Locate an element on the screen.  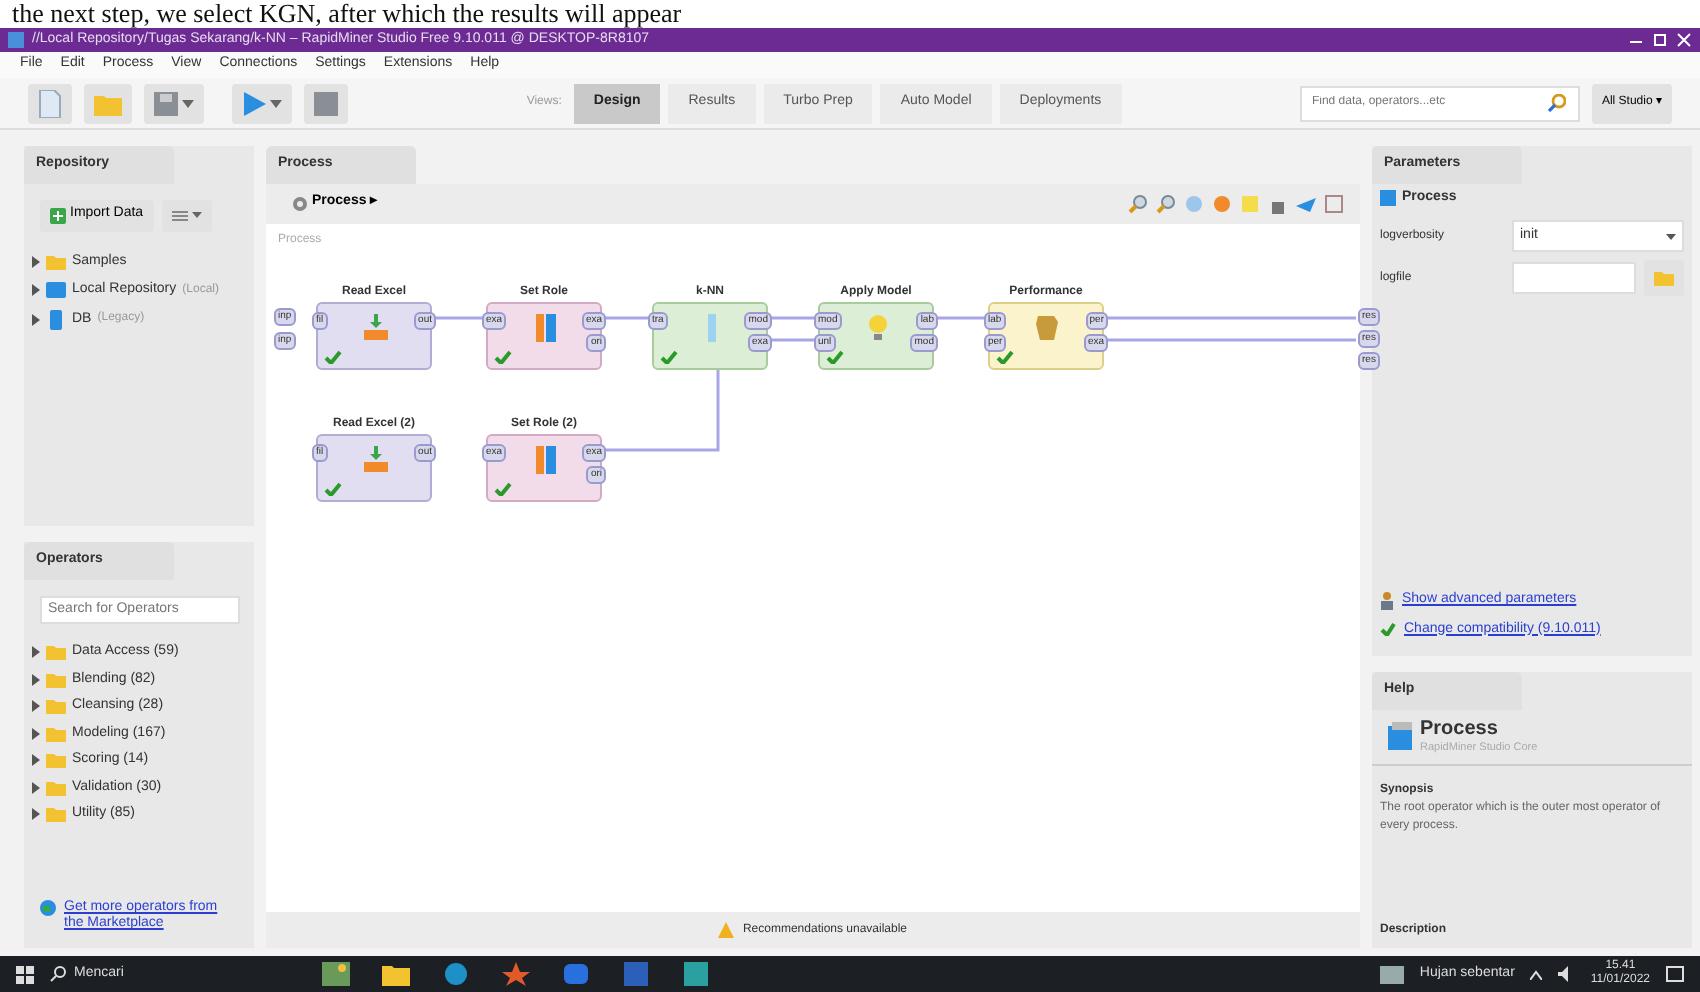
stop-icon is located at coordinates (326, 103).